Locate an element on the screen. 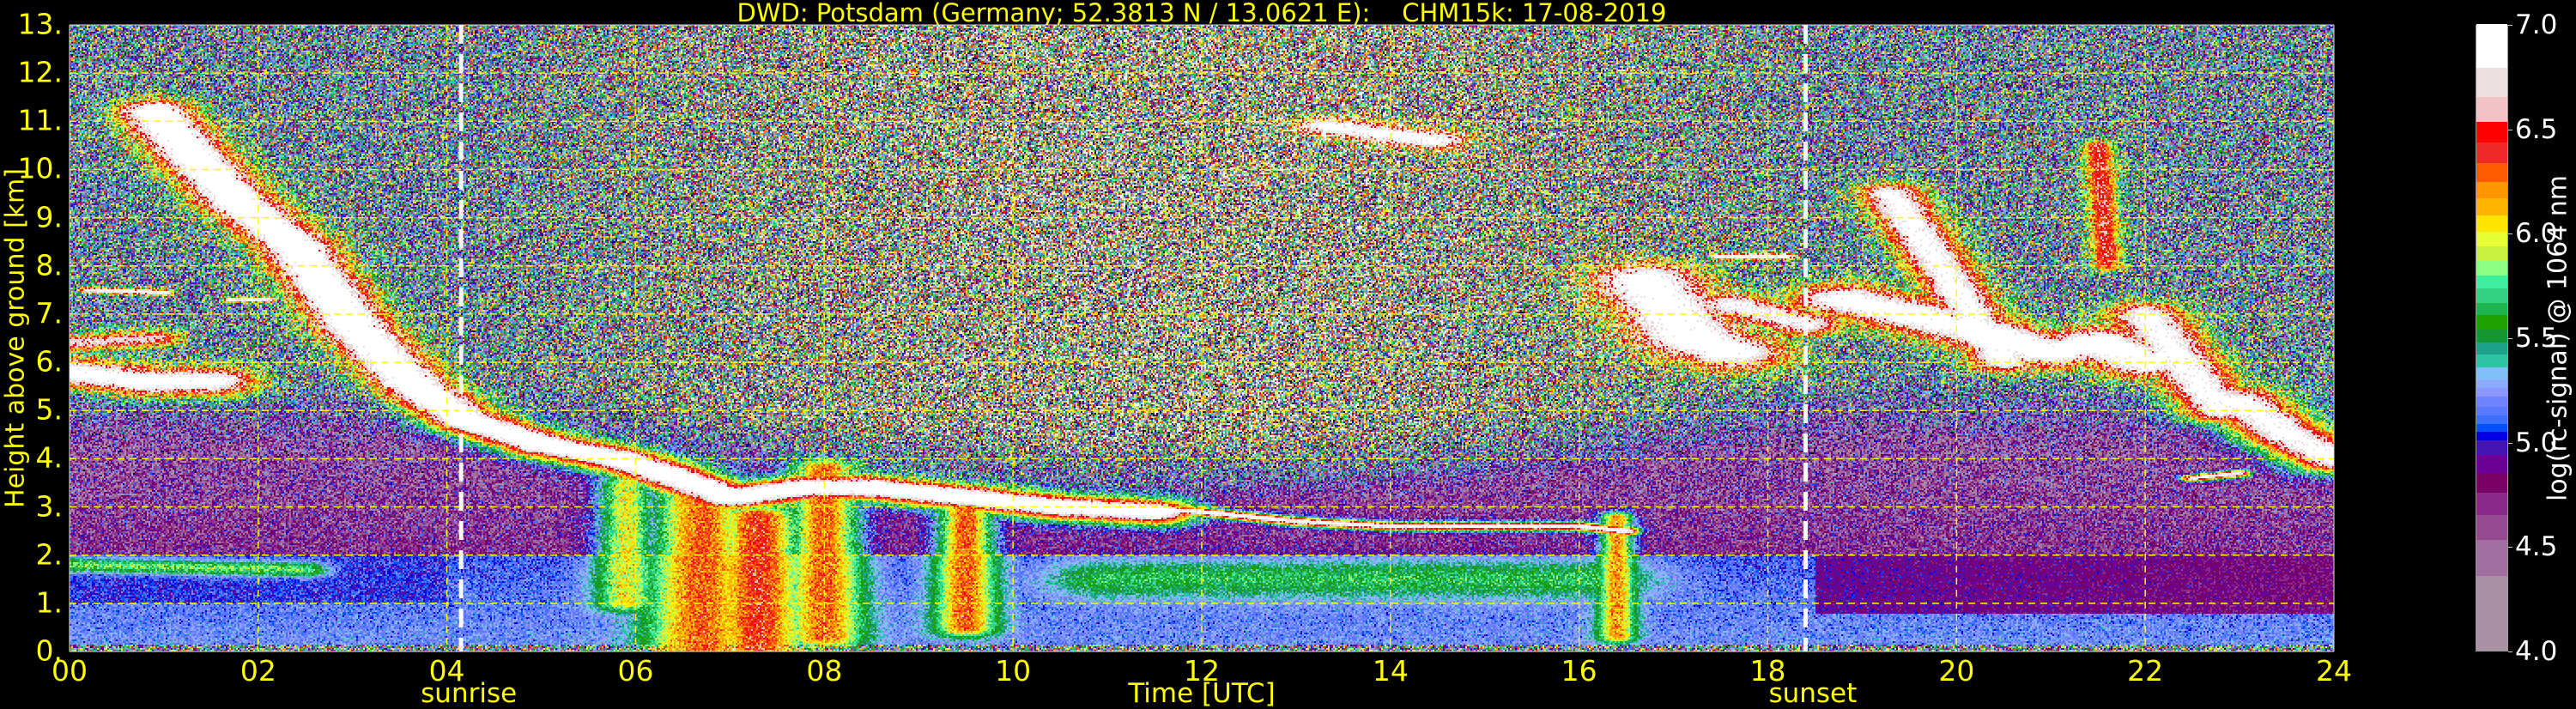 This screenshot has height=709, width=2576. x-tick-label: 16 is located at coordinates (1579, 671).